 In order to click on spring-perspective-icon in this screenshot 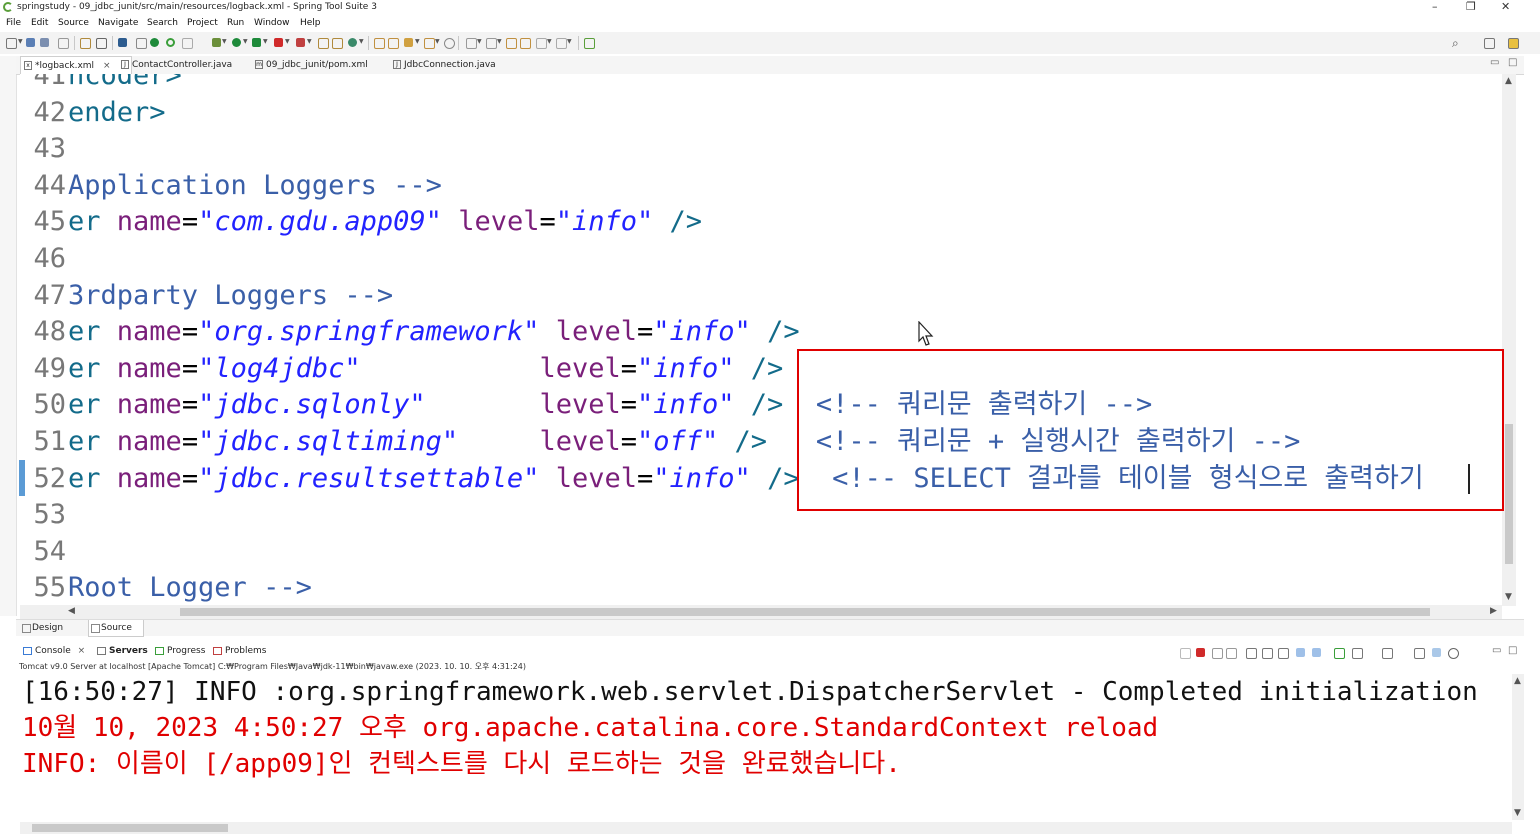, I will do `click(1513, 43)`.